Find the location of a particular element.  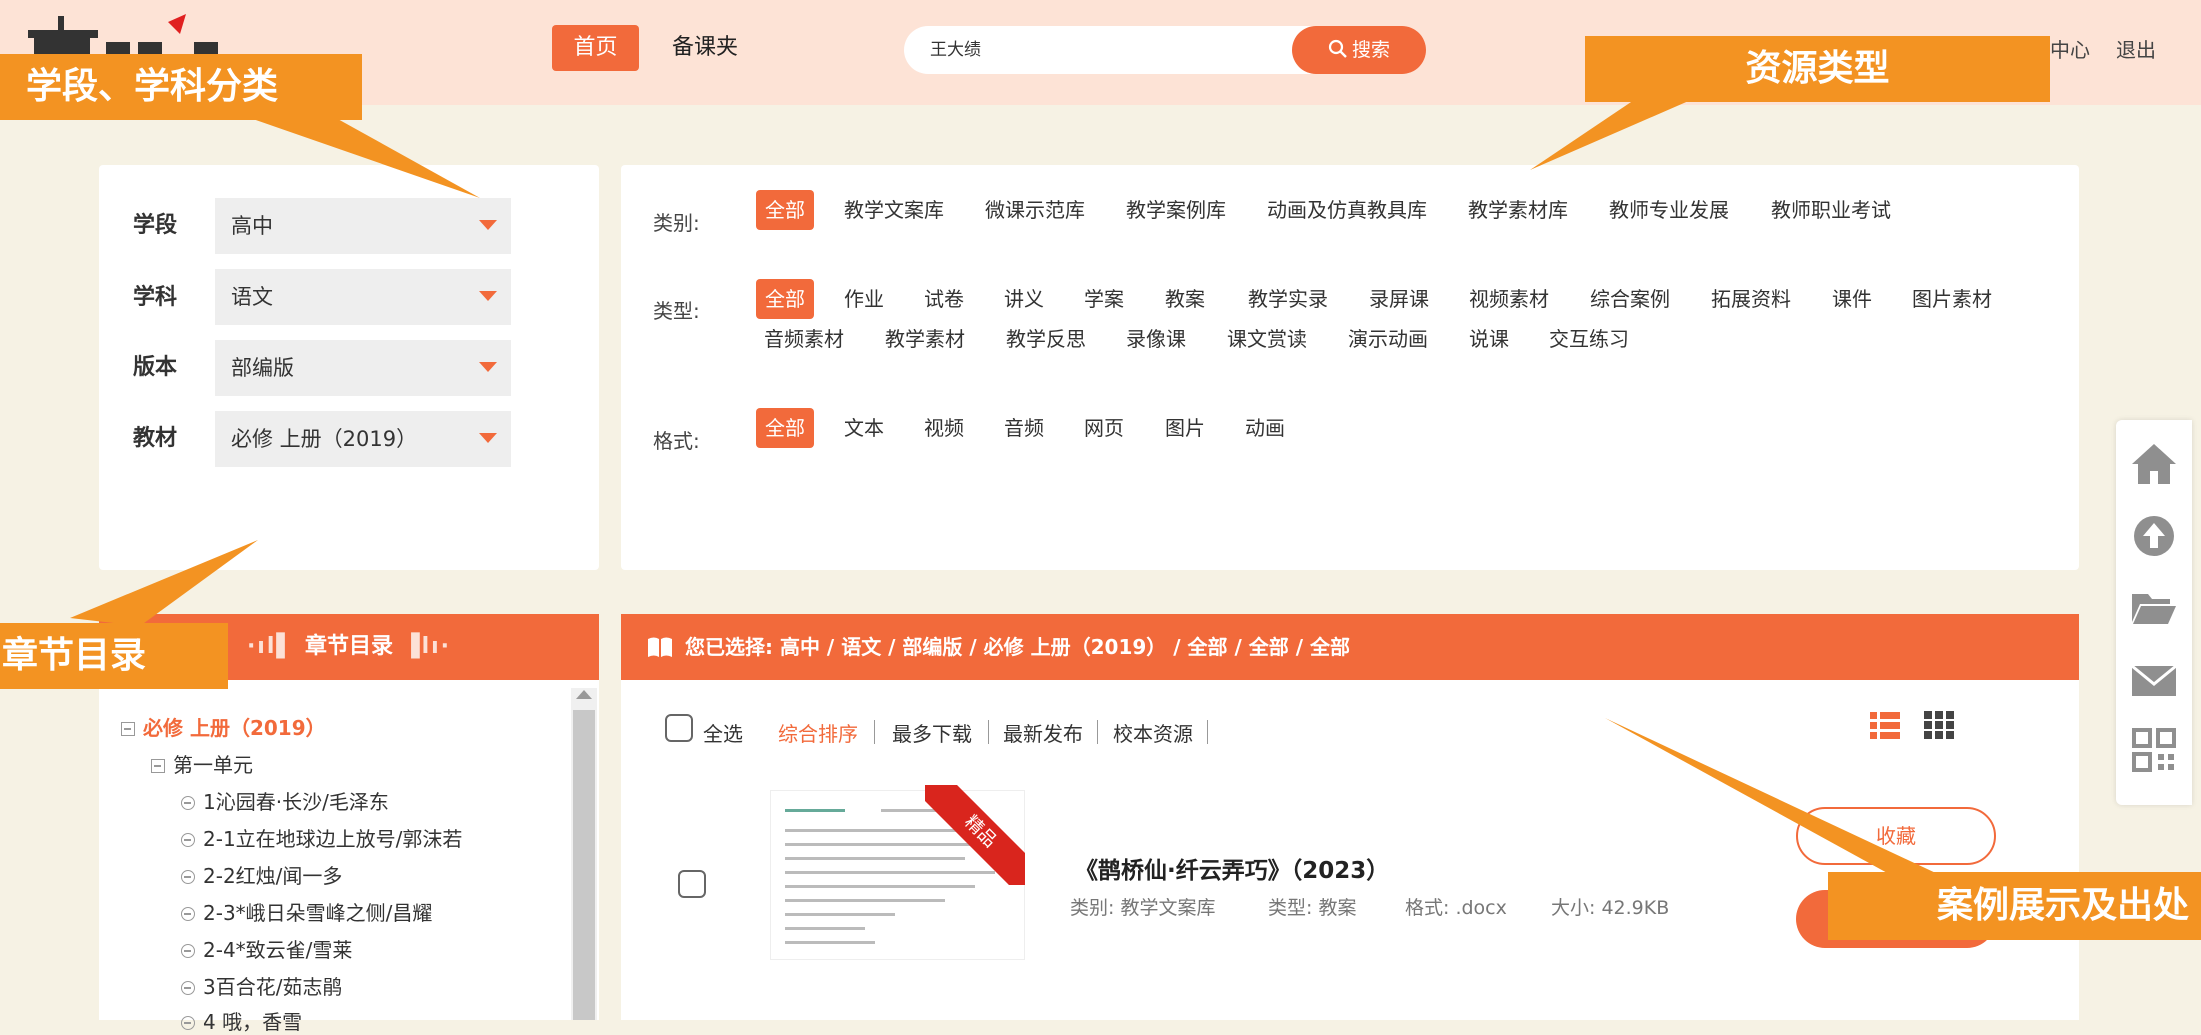

callout-arrow-chapter is located at coordinates (164, 583).